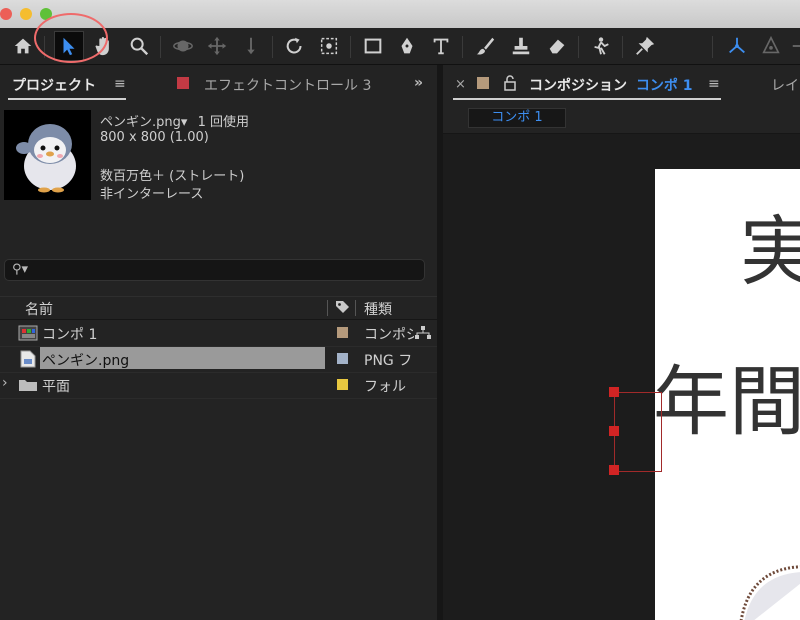  I want to click on eraser-tool-icon, so click(557, 46).